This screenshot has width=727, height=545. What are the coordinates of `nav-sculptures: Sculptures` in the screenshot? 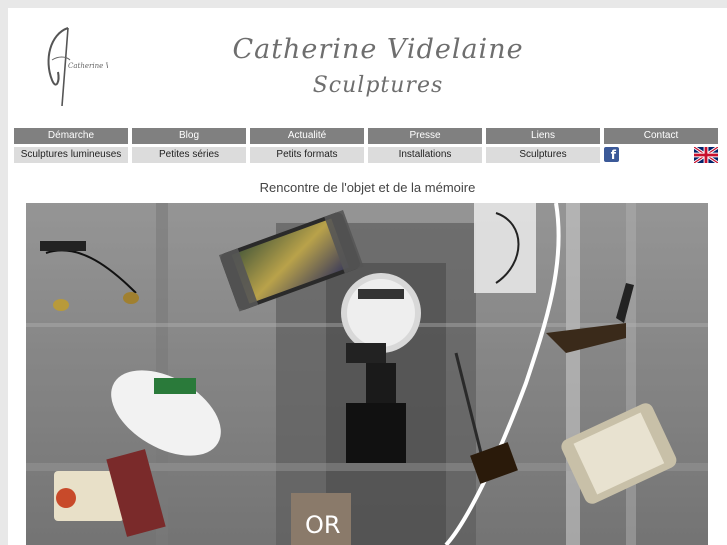 It's located at (543, 155).